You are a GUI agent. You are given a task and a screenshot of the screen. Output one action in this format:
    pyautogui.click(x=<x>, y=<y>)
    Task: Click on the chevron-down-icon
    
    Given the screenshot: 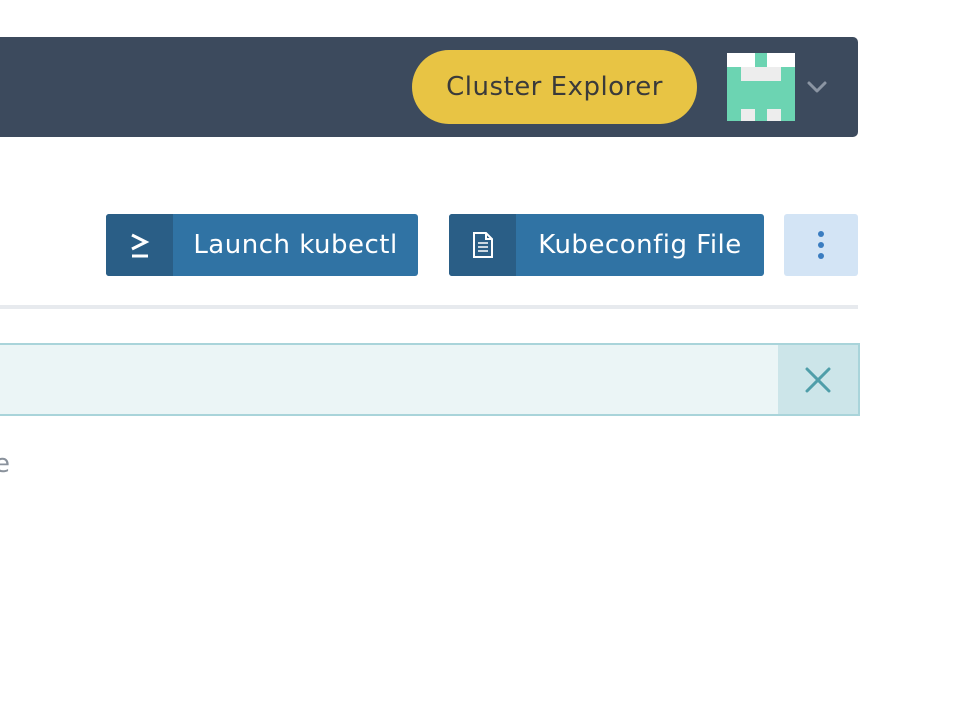 What is the action you would take?
    pyautogui.click(x=817, y=87)
    